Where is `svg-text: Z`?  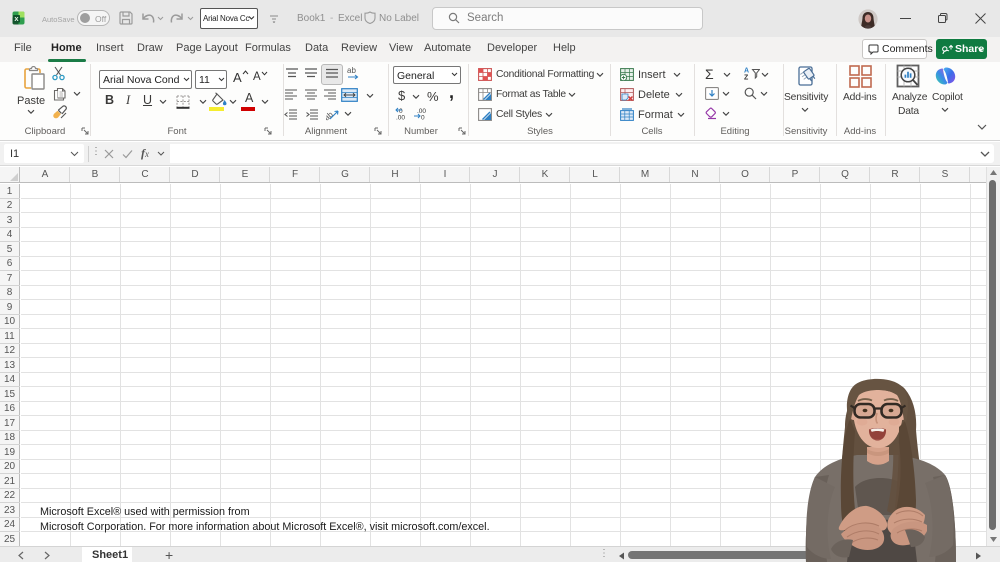 svg-text: Z is located at coordinates (746, 78).